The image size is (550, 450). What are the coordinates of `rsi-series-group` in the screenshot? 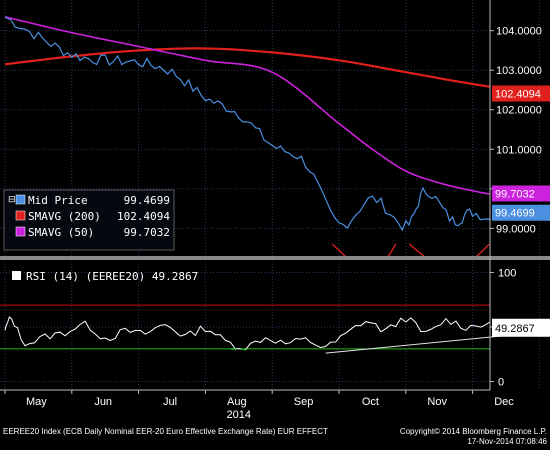 It's located at (247, 333).